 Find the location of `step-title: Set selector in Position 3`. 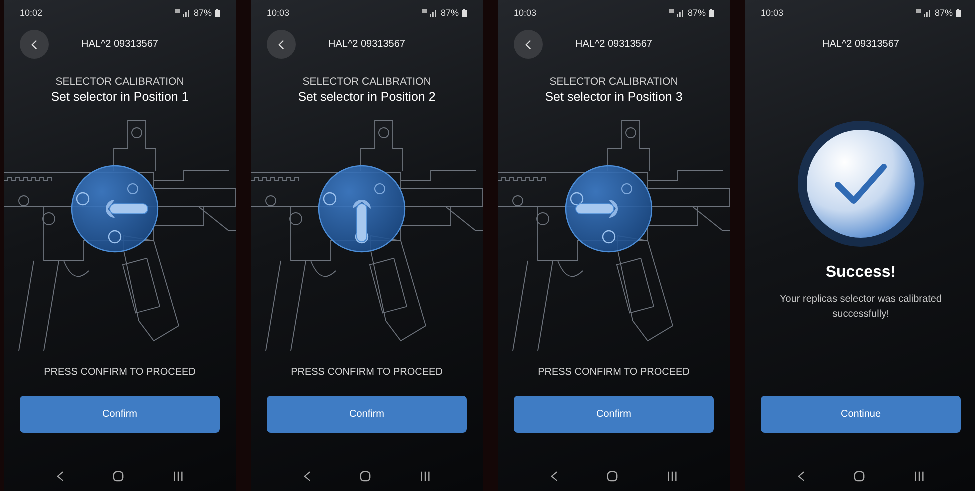

step-title: Set selector in Position 3 is located at coordinates (614, 97).